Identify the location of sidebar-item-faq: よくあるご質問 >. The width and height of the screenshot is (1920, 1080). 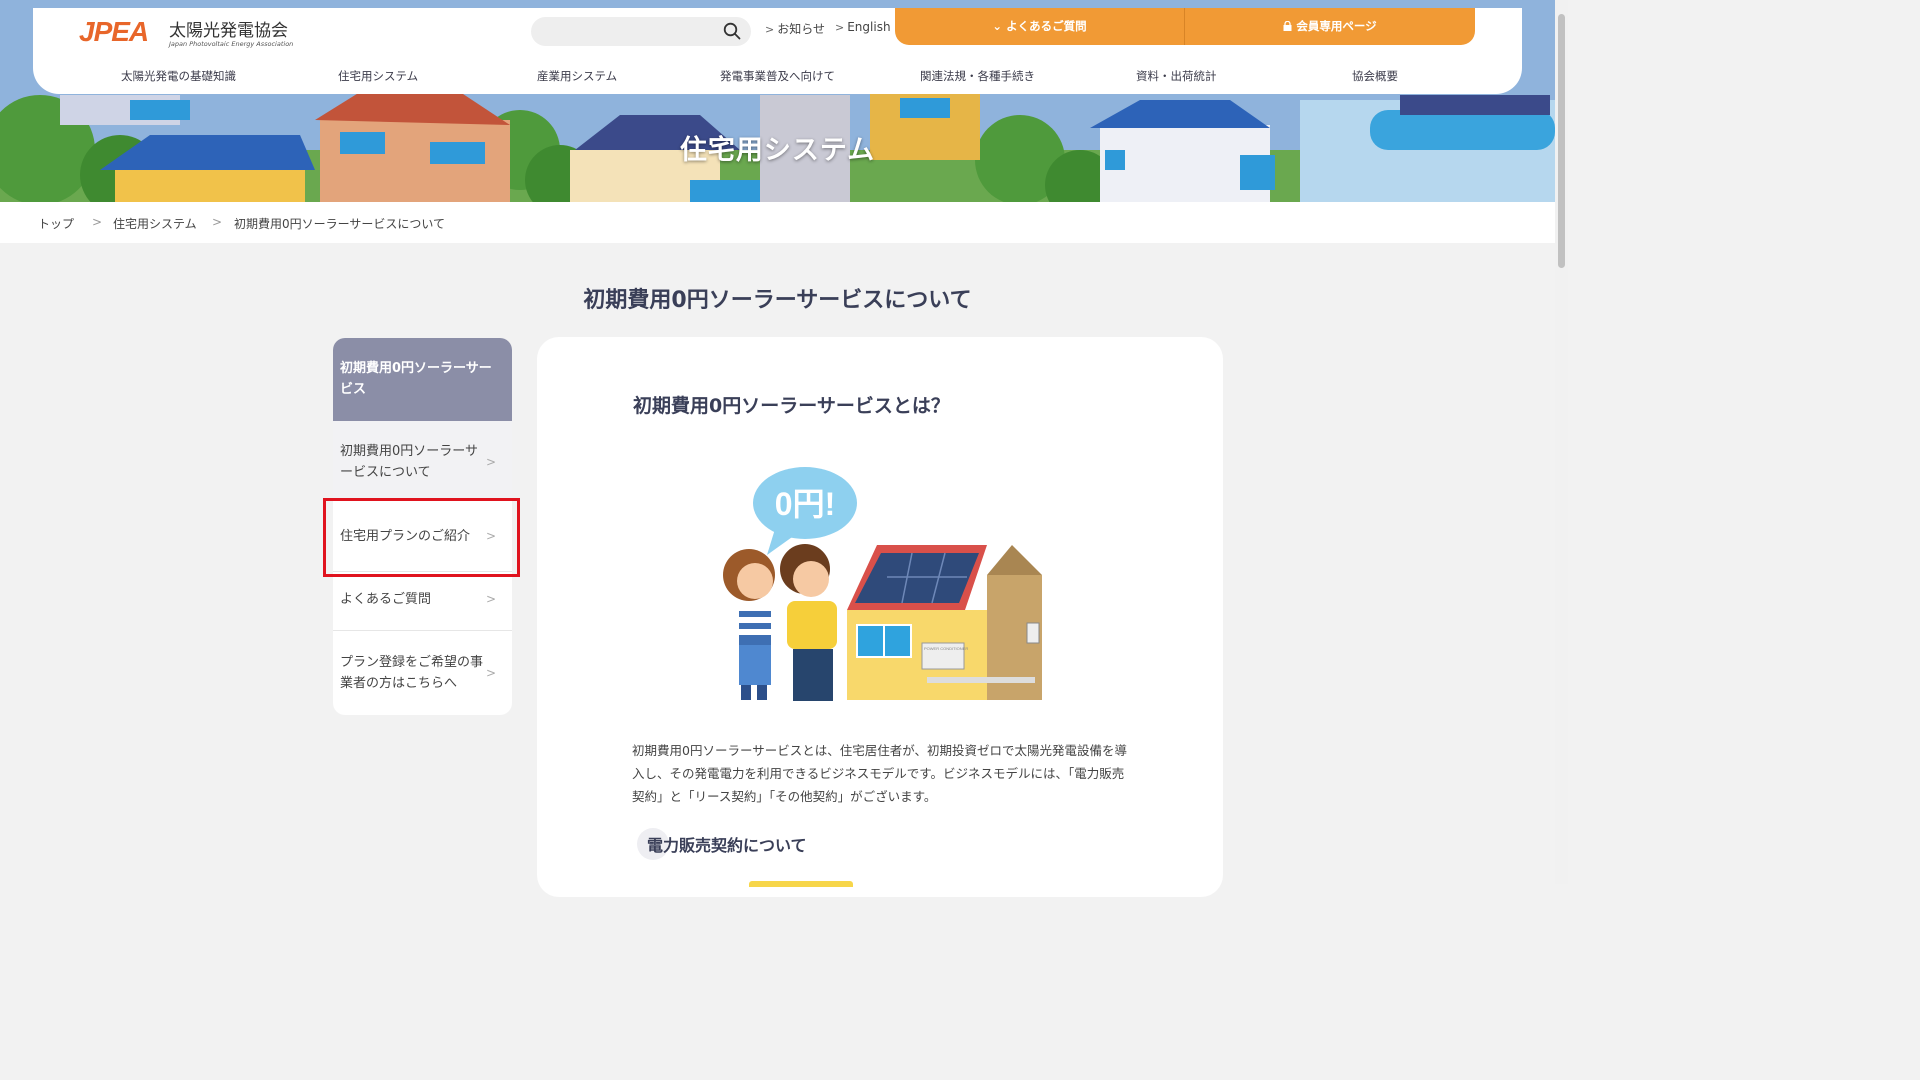
(422, 601).